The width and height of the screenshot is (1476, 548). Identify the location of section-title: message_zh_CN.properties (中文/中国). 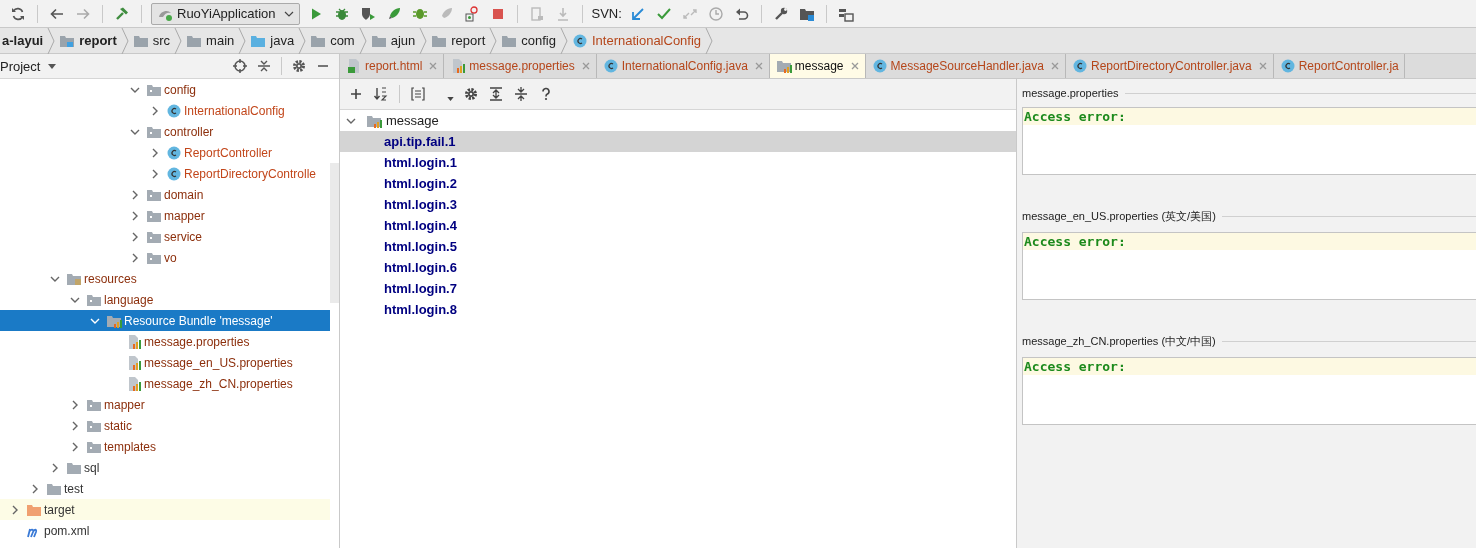
(1119, 341).